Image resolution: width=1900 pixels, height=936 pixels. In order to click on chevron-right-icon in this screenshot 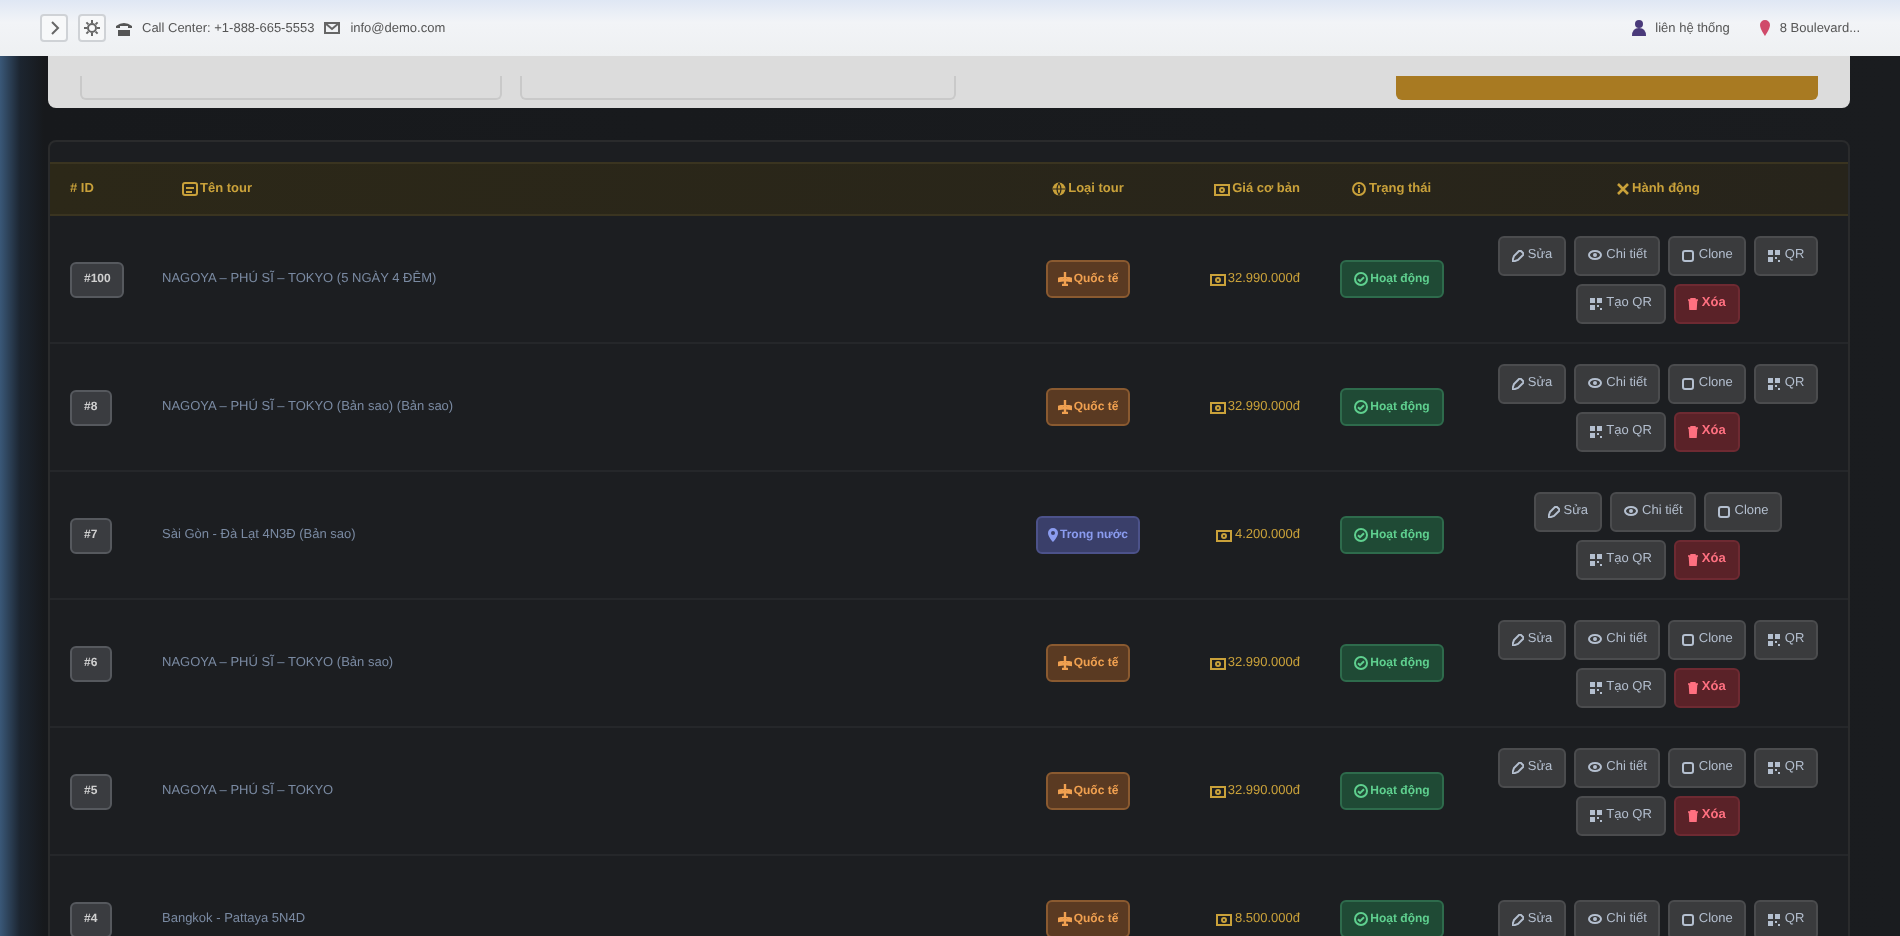, I will do `click(54, 28)`.